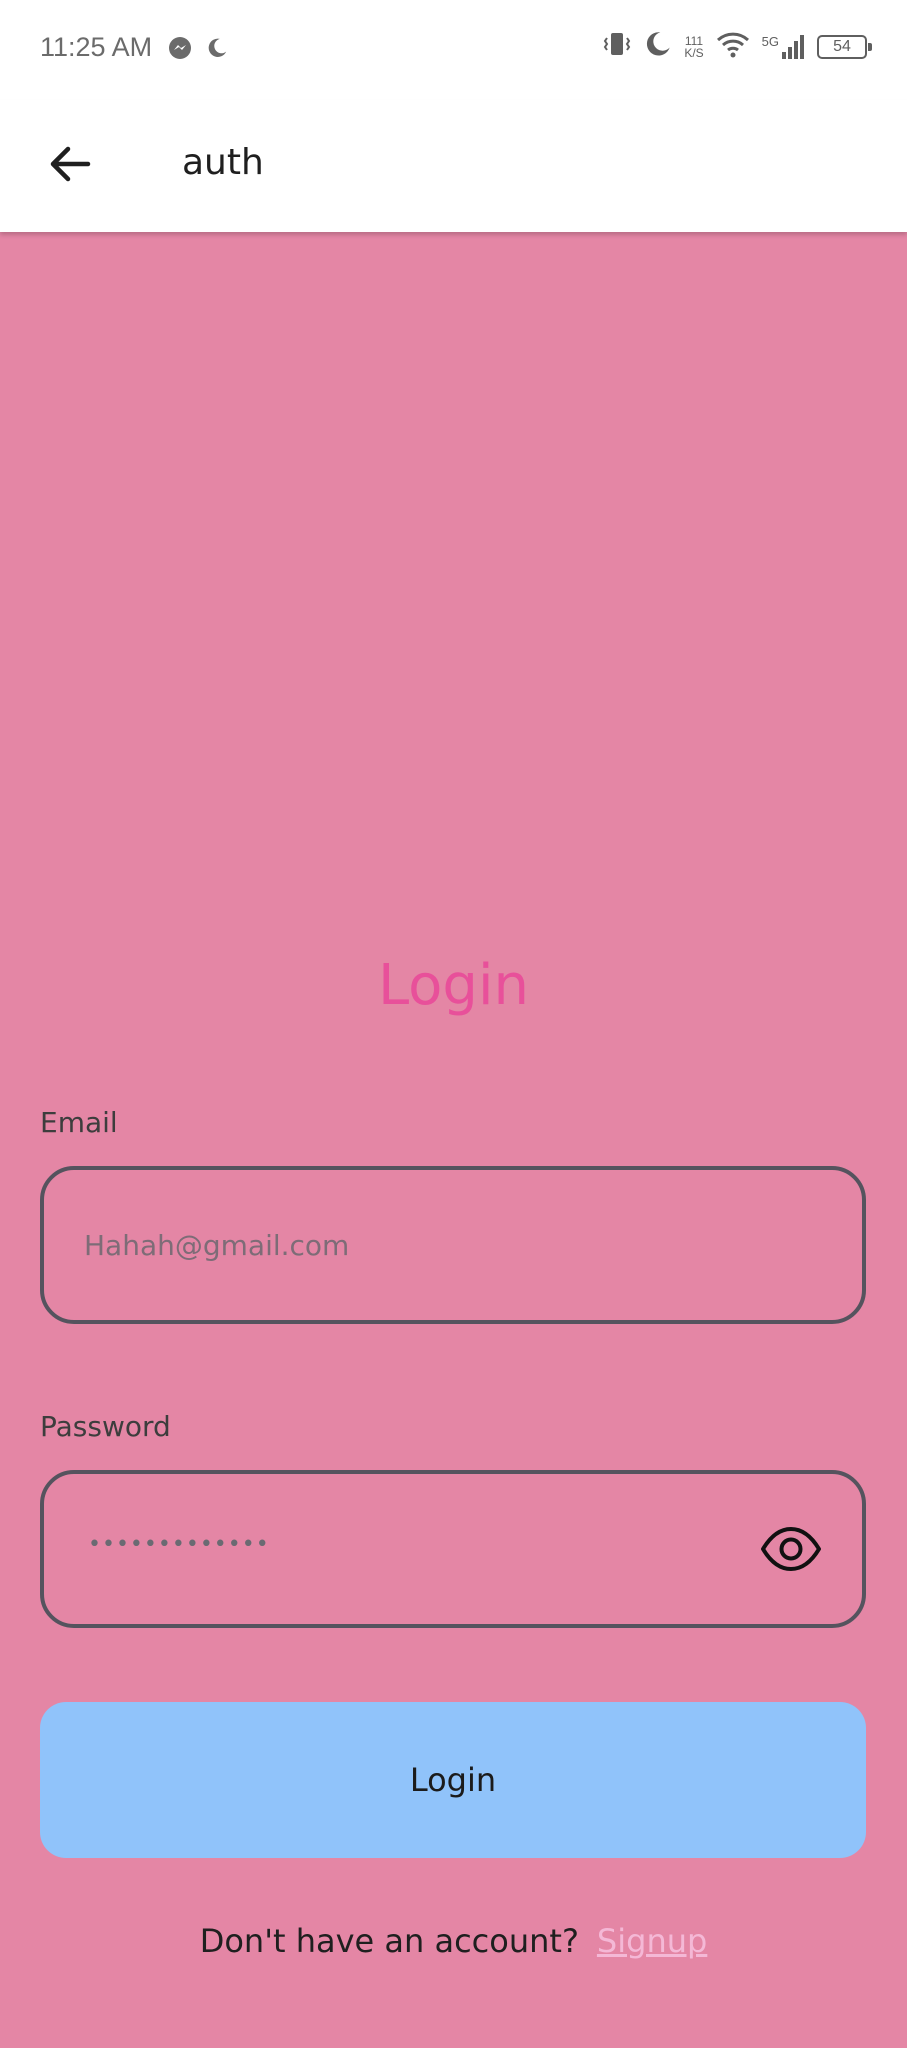  I want to click on status-left-icons, so click(198, 50).